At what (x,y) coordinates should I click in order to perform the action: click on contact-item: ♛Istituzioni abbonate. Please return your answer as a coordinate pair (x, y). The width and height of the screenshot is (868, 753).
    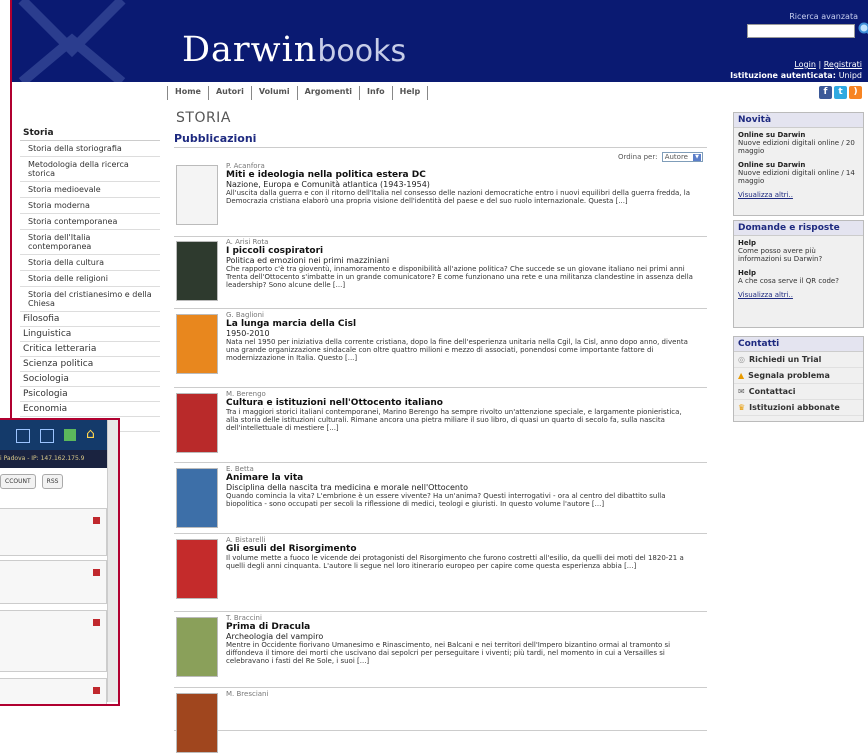
    Looking at the image, I should click on (798, 408).